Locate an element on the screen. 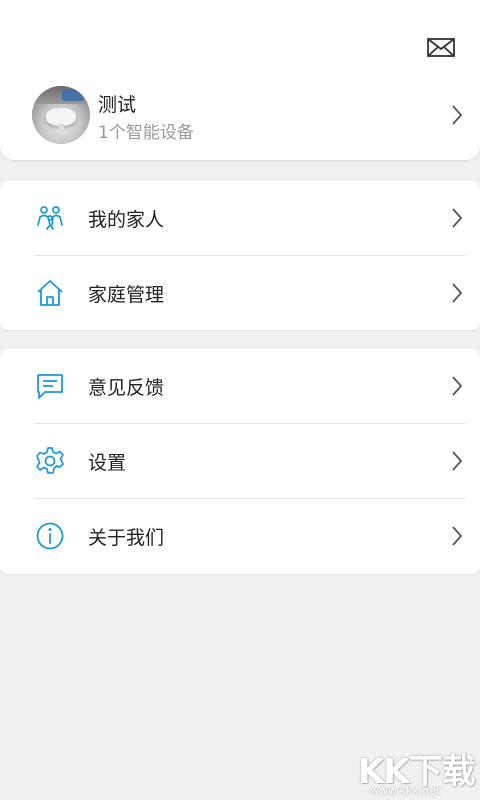 This screenshot has height=800, width=480. mail-icon is located at coordinates (441, 47).